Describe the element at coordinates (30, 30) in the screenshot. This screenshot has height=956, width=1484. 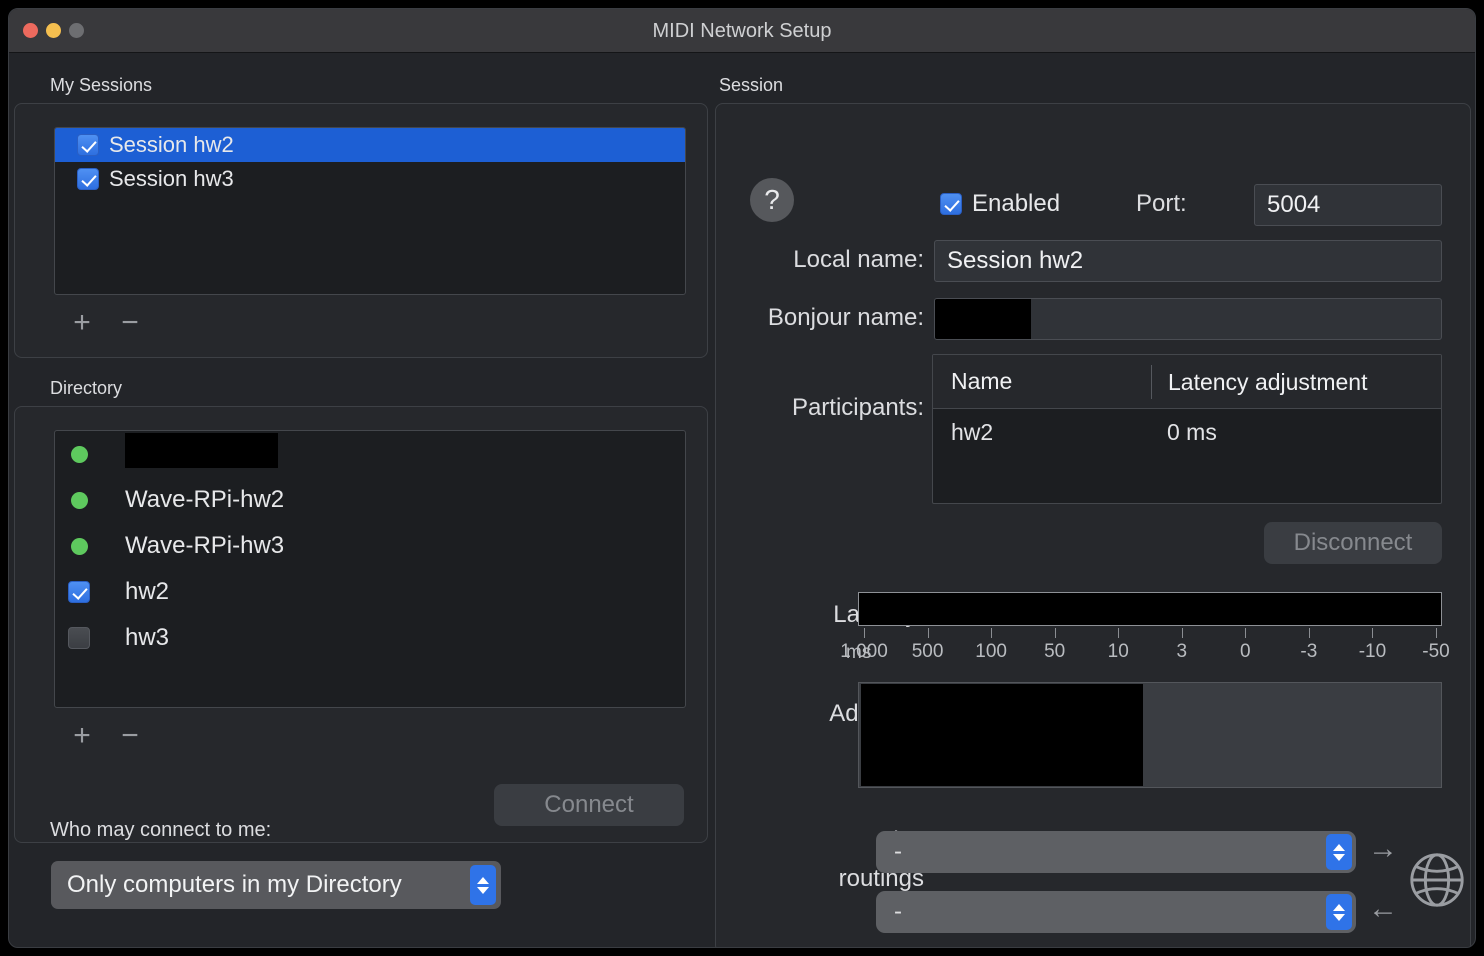
I see `close-window-icon` at that location.